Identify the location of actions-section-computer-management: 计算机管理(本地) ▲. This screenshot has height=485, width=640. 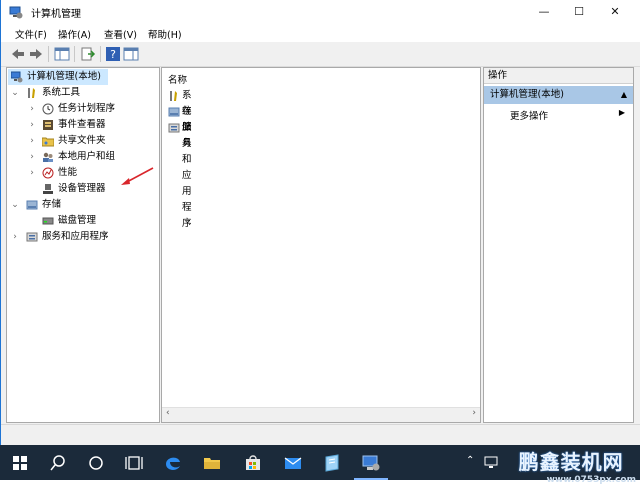
(558, 95).